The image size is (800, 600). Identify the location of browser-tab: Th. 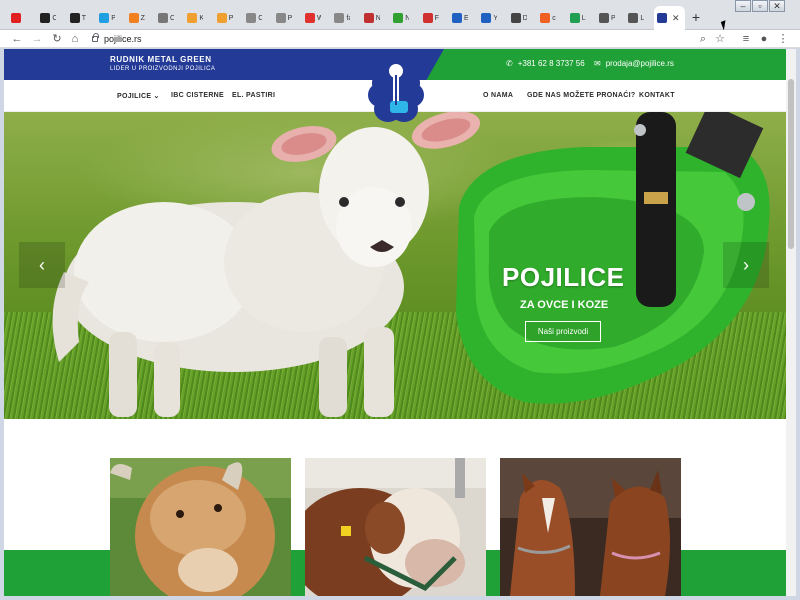
(76, 18).